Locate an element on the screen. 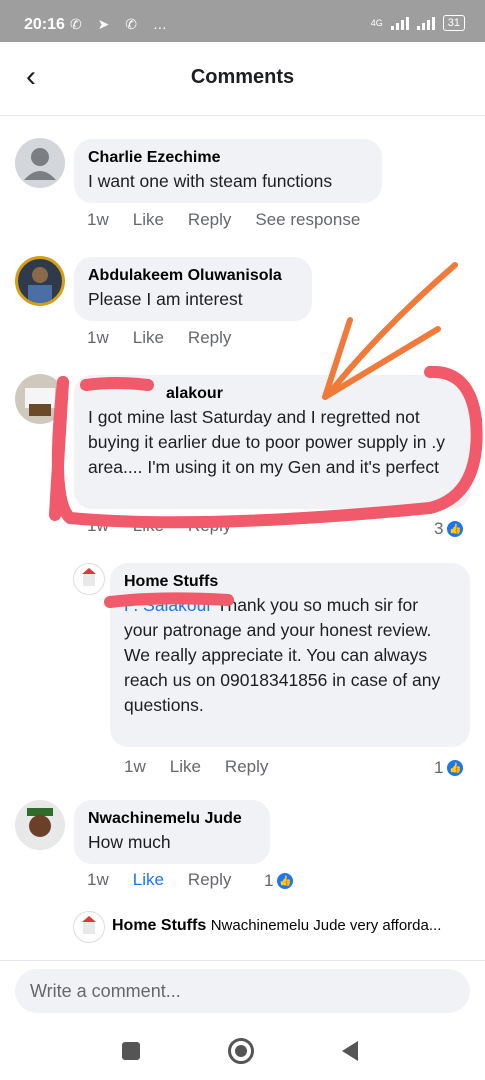 The height and width of the screenshot is (1080, 485). comment-actions: 1w Like Reply See response is located at coordinates (223, 220).